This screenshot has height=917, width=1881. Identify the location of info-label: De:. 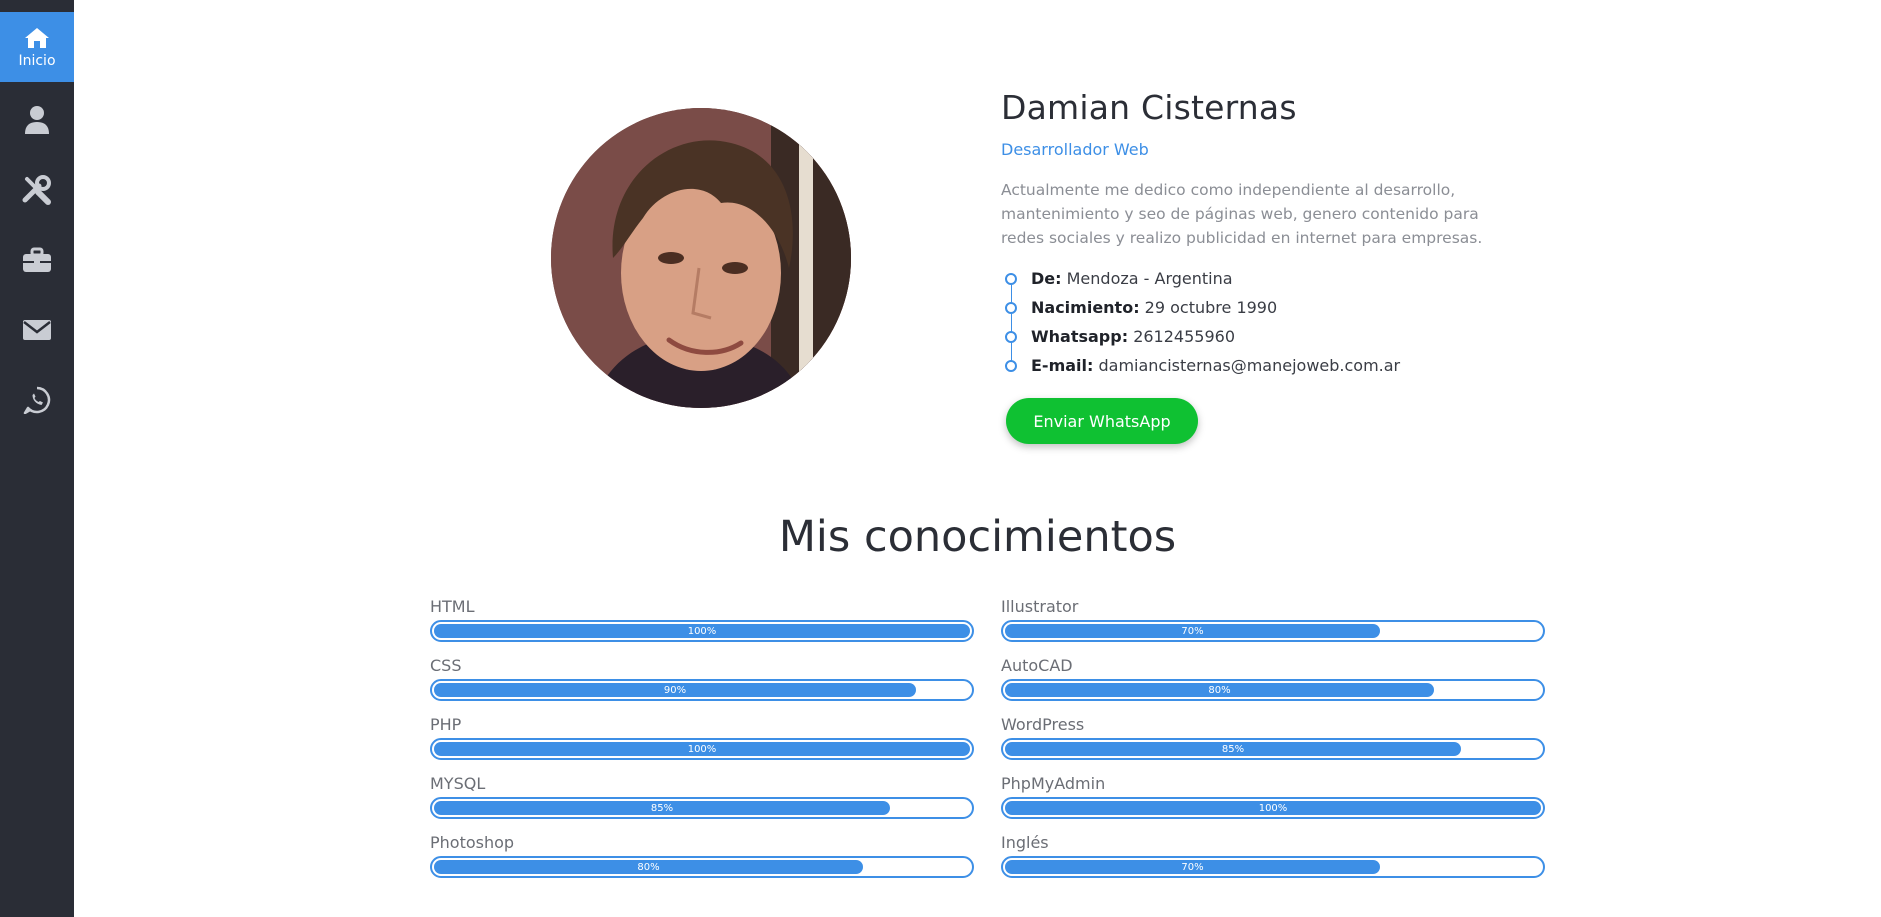
(1046, 278).